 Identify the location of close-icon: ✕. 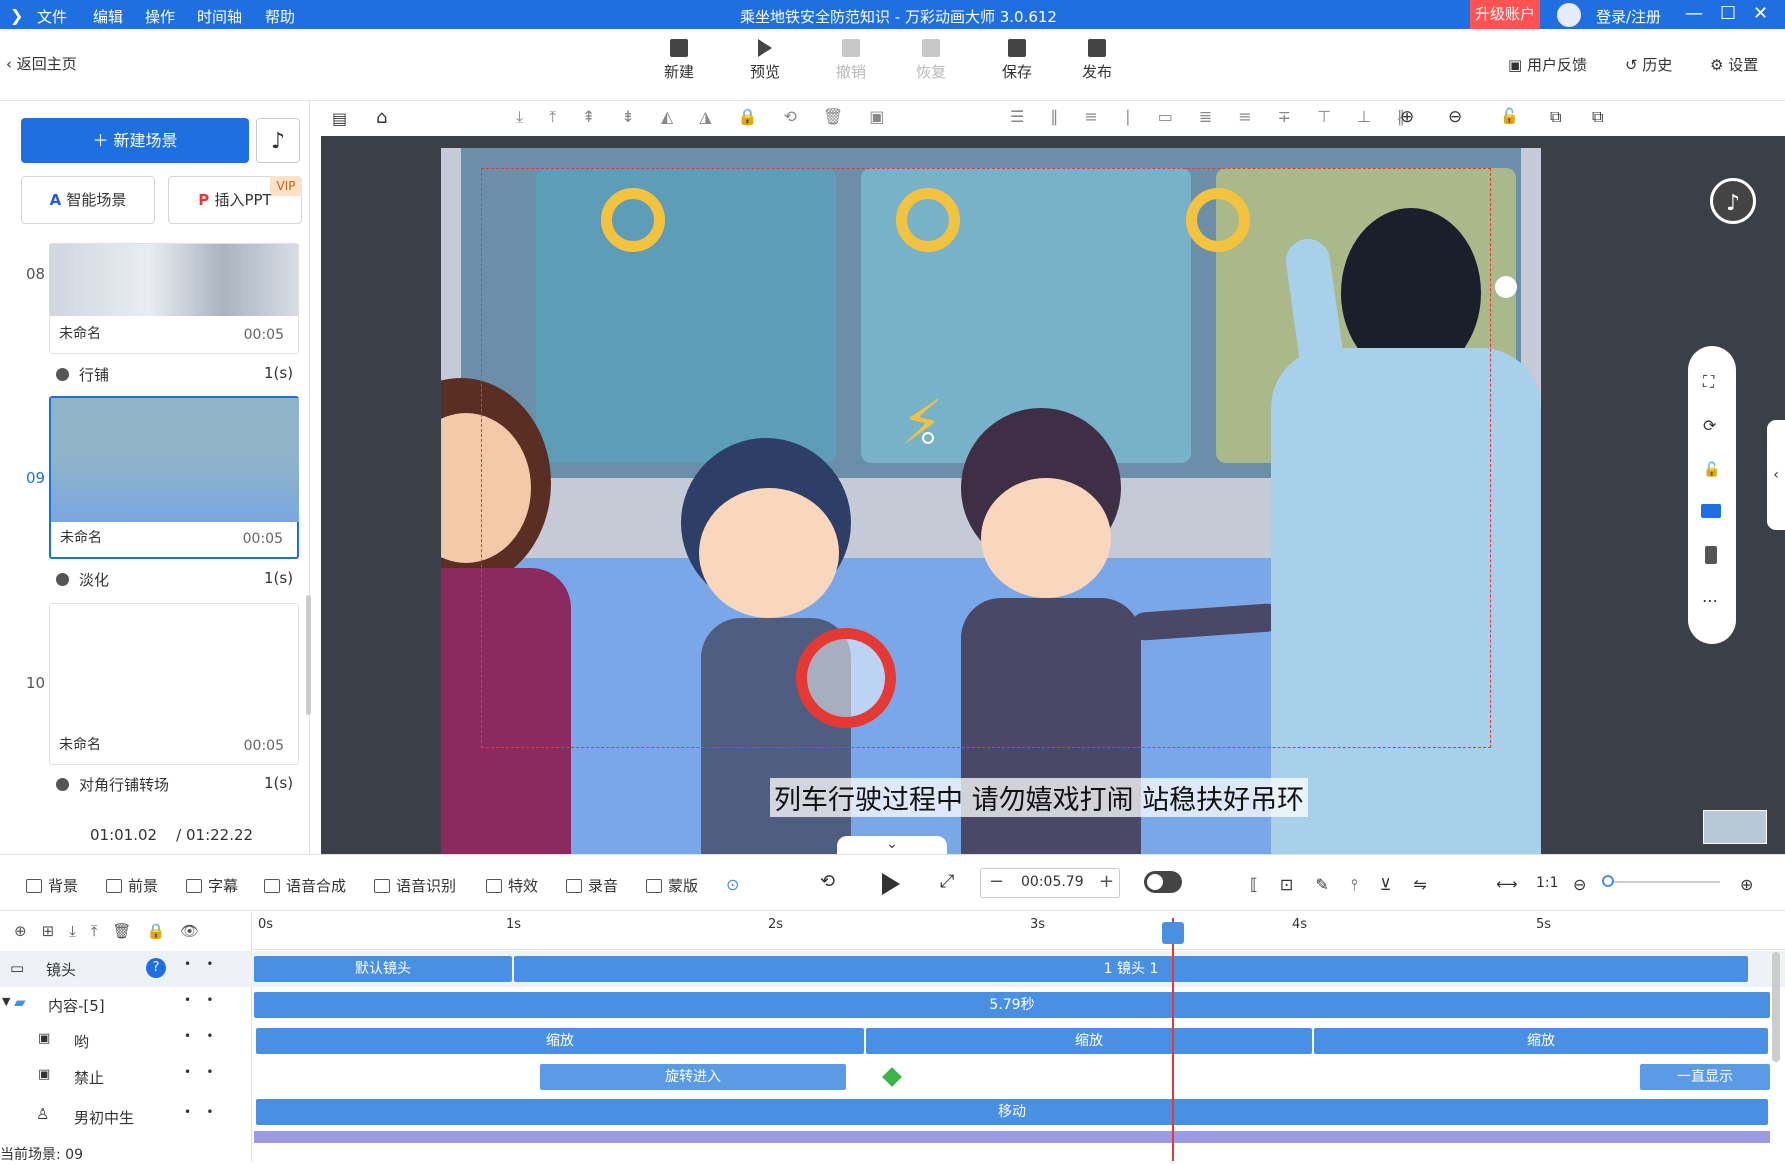
(1760, 13).